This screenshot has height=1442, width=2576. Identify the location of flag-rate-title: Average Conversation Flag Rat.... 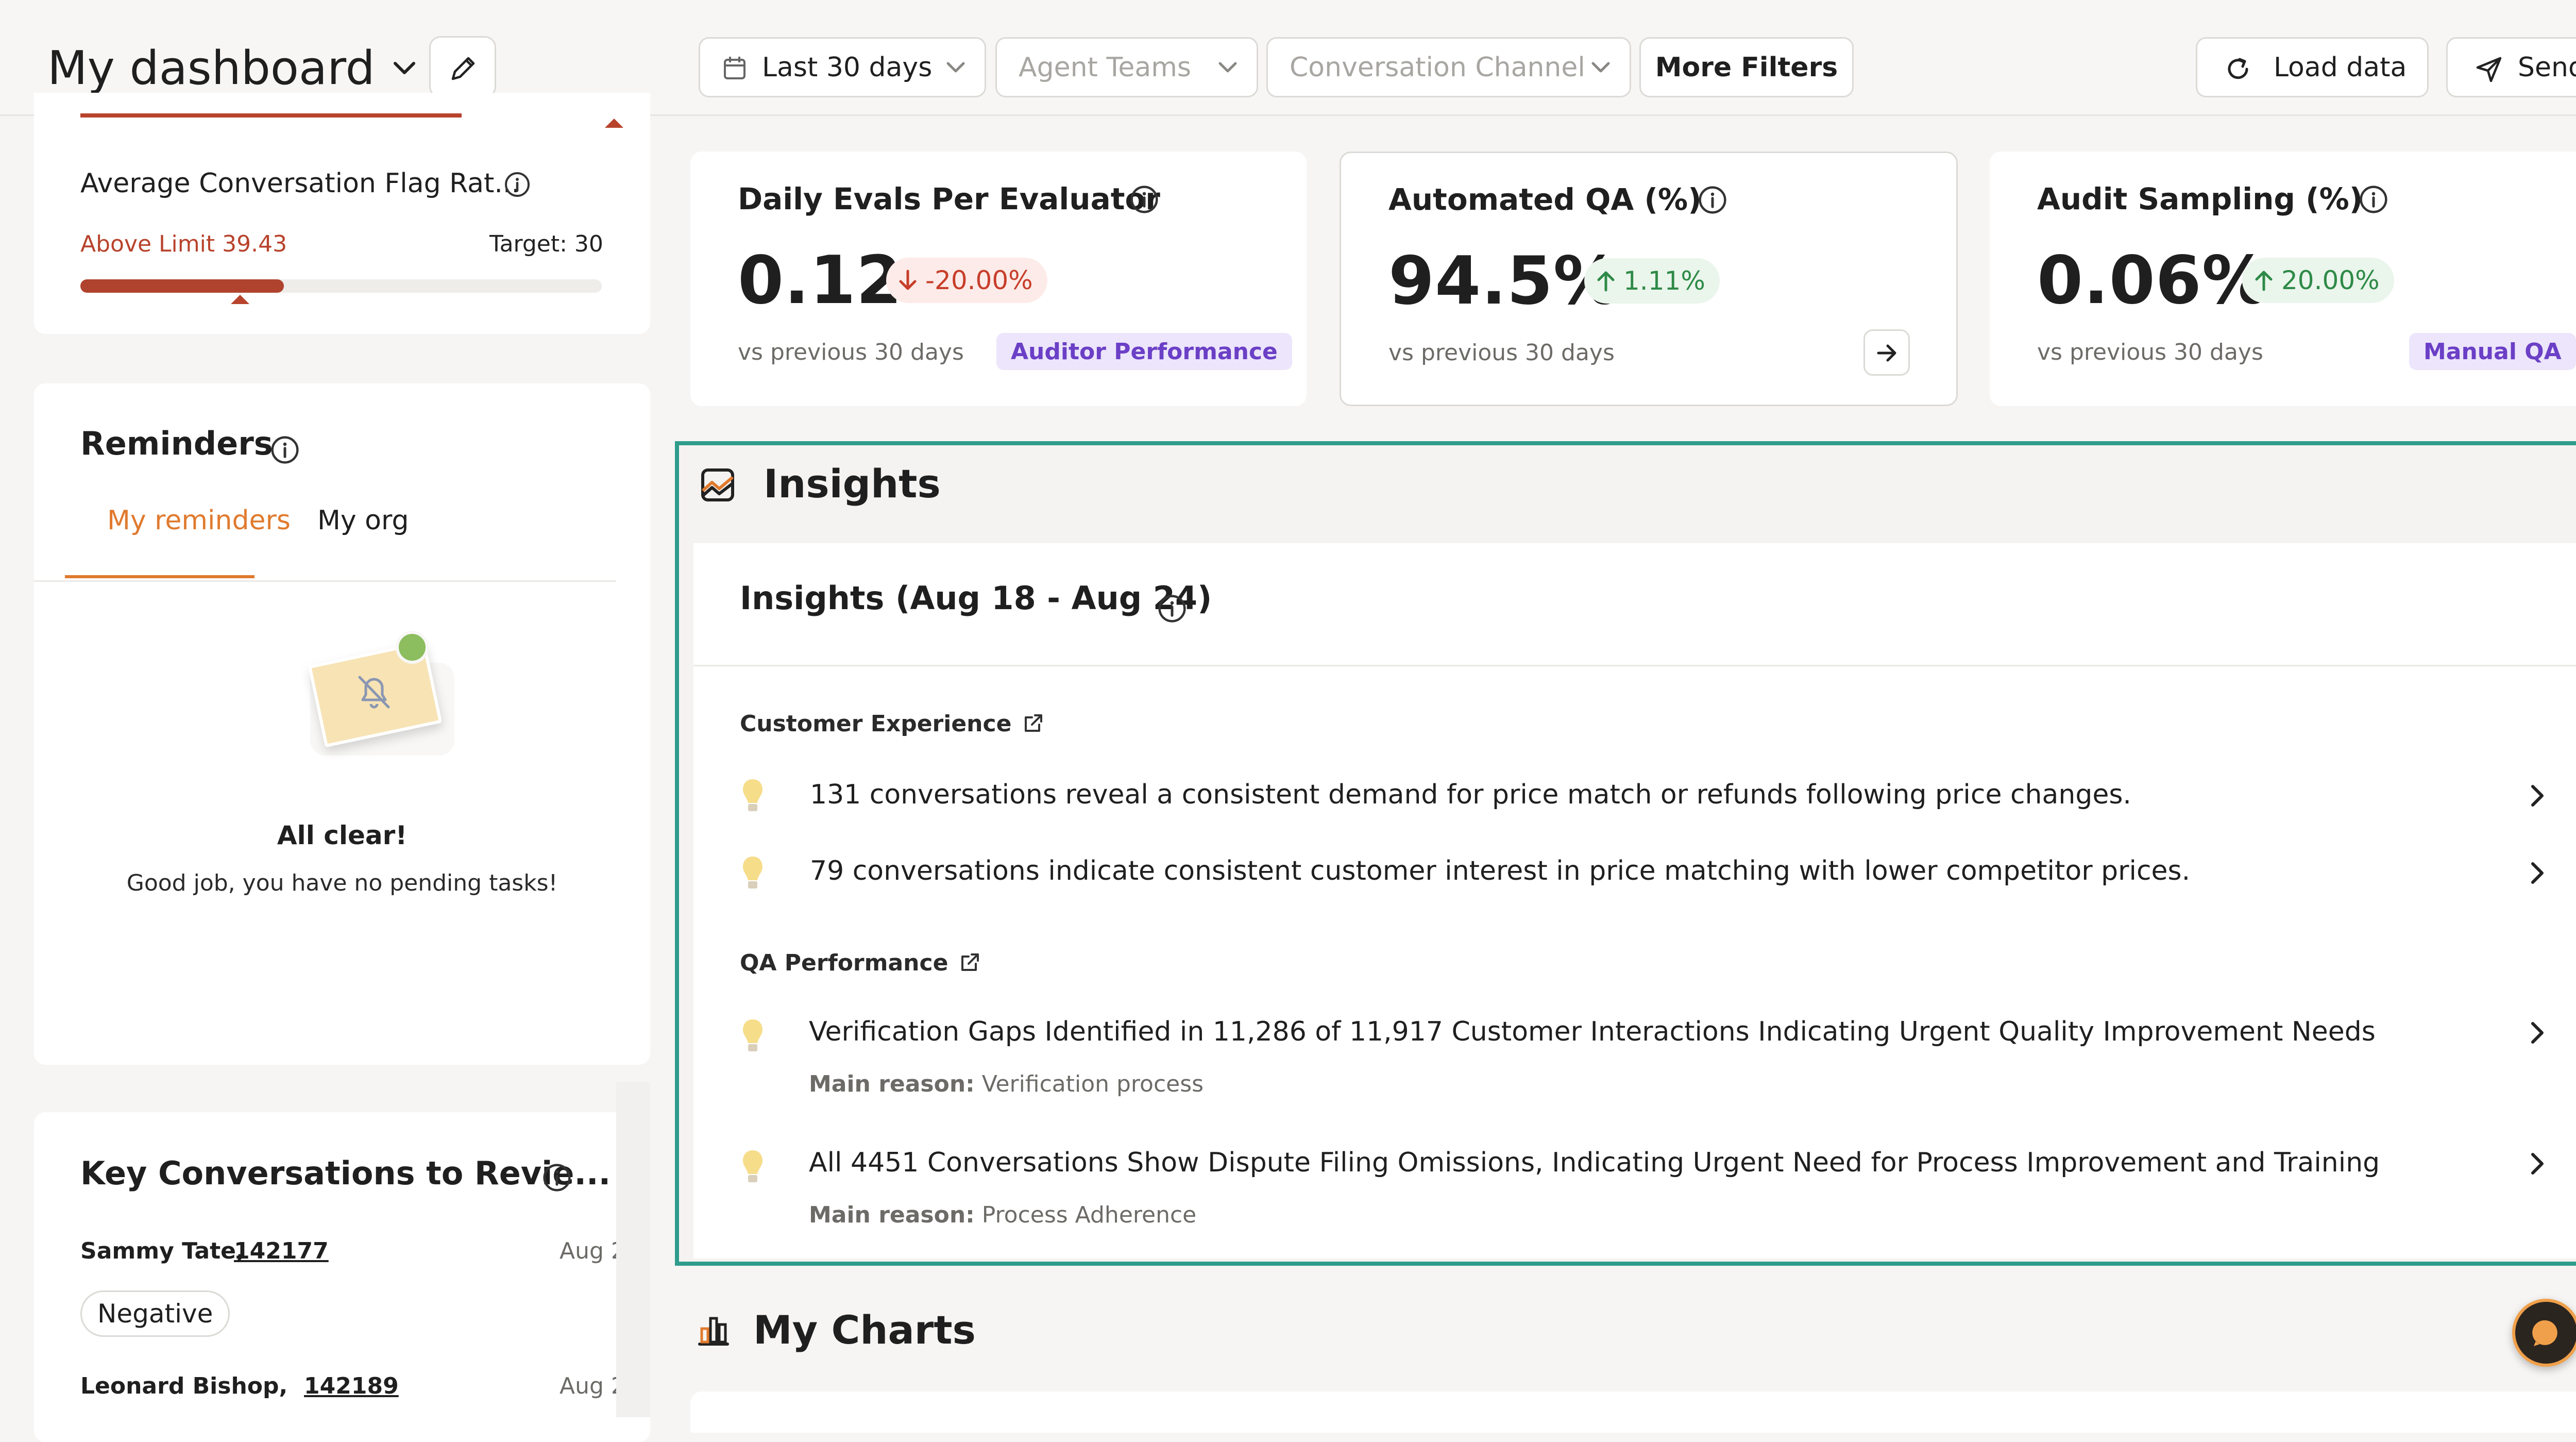
(300, 184).